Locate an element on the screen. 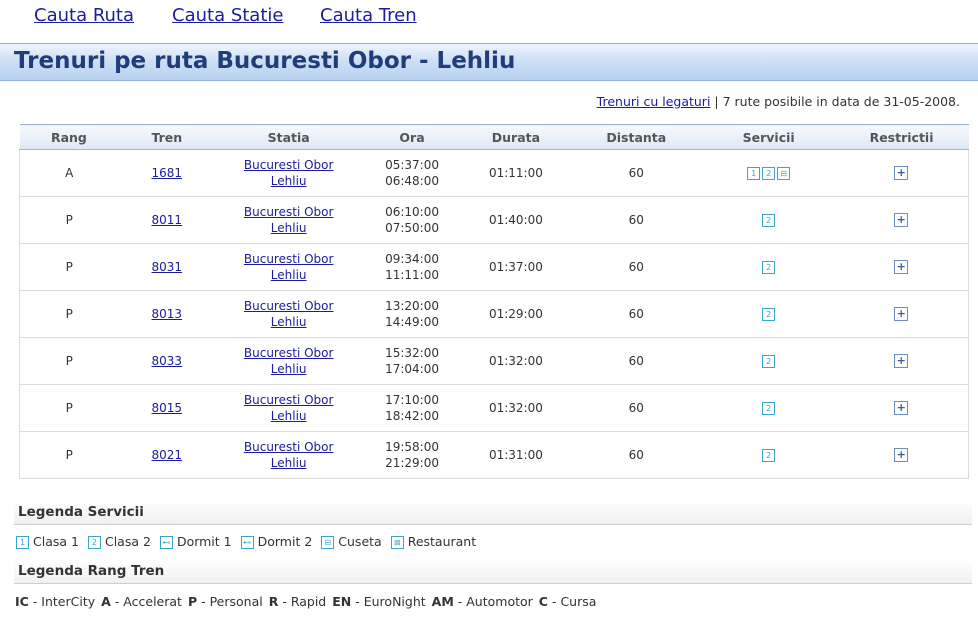  legend-rang-item: AM - Automotor is located at coordinates (482, 601).